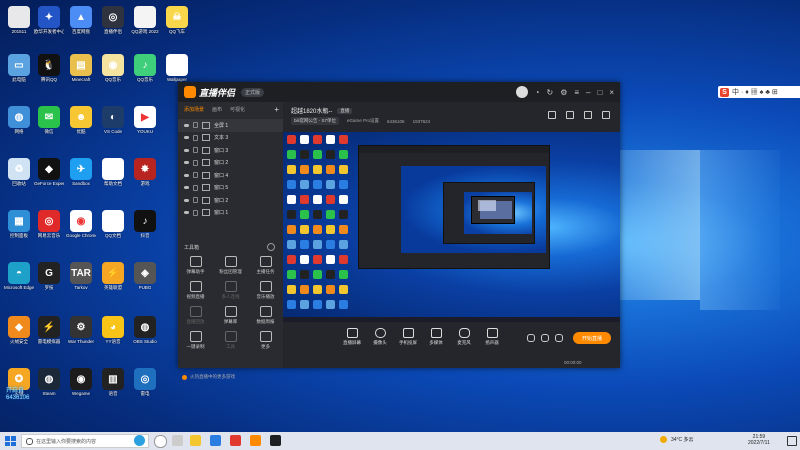 This screenshot has height=450, width=800. I want to click on add-scene-icon: +, so click(276, 109).